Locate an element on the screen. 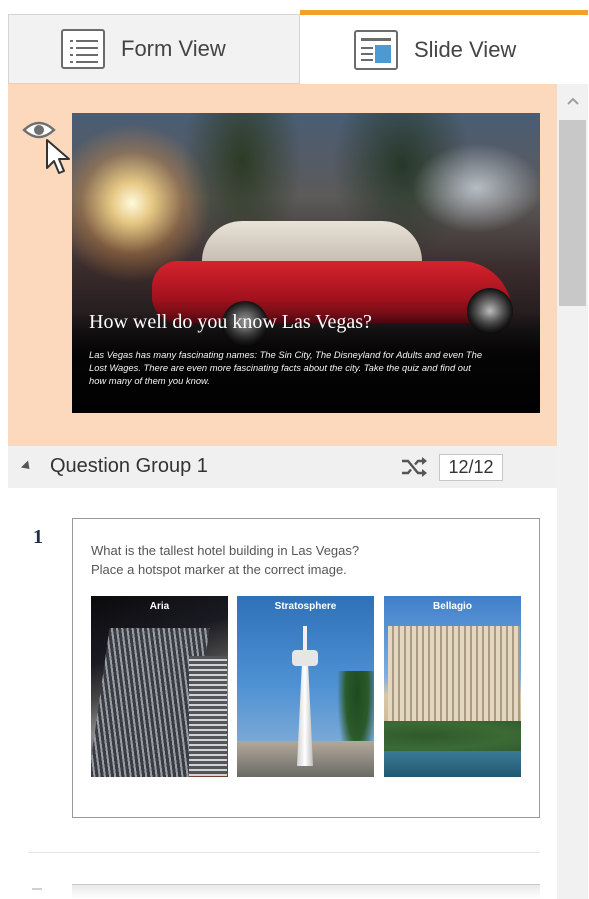  list-icon is located at coordinates (83, 49).